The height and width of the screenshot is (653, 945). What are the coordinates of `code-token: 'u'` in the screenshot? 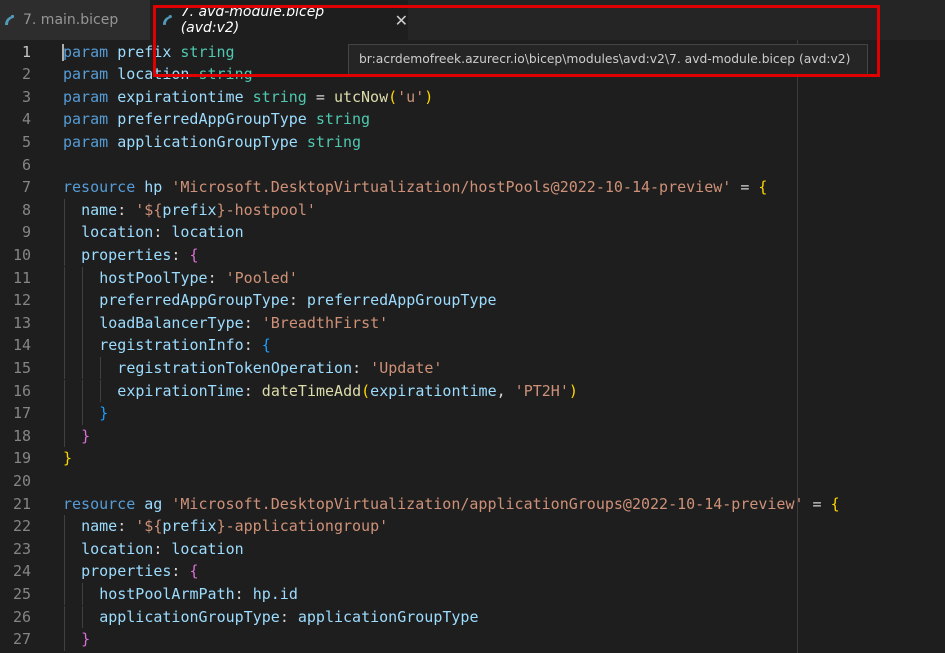 It's located at (411, 96).